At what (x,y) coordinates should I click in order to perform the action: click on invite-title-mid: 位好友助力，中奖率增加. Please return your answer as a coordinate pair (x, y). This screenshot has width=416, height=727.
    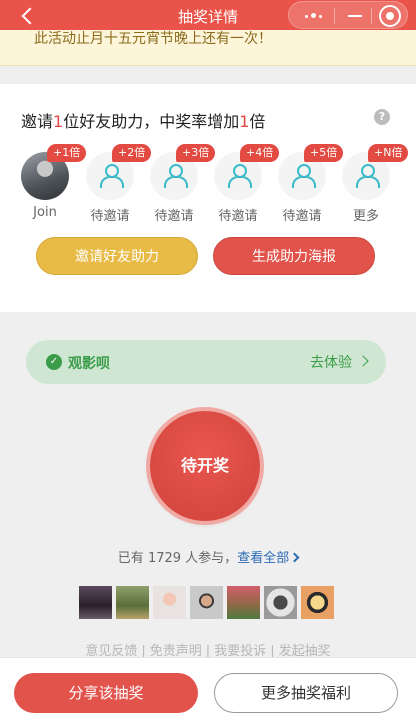
    Looking at the image, I should click on (151, 121).